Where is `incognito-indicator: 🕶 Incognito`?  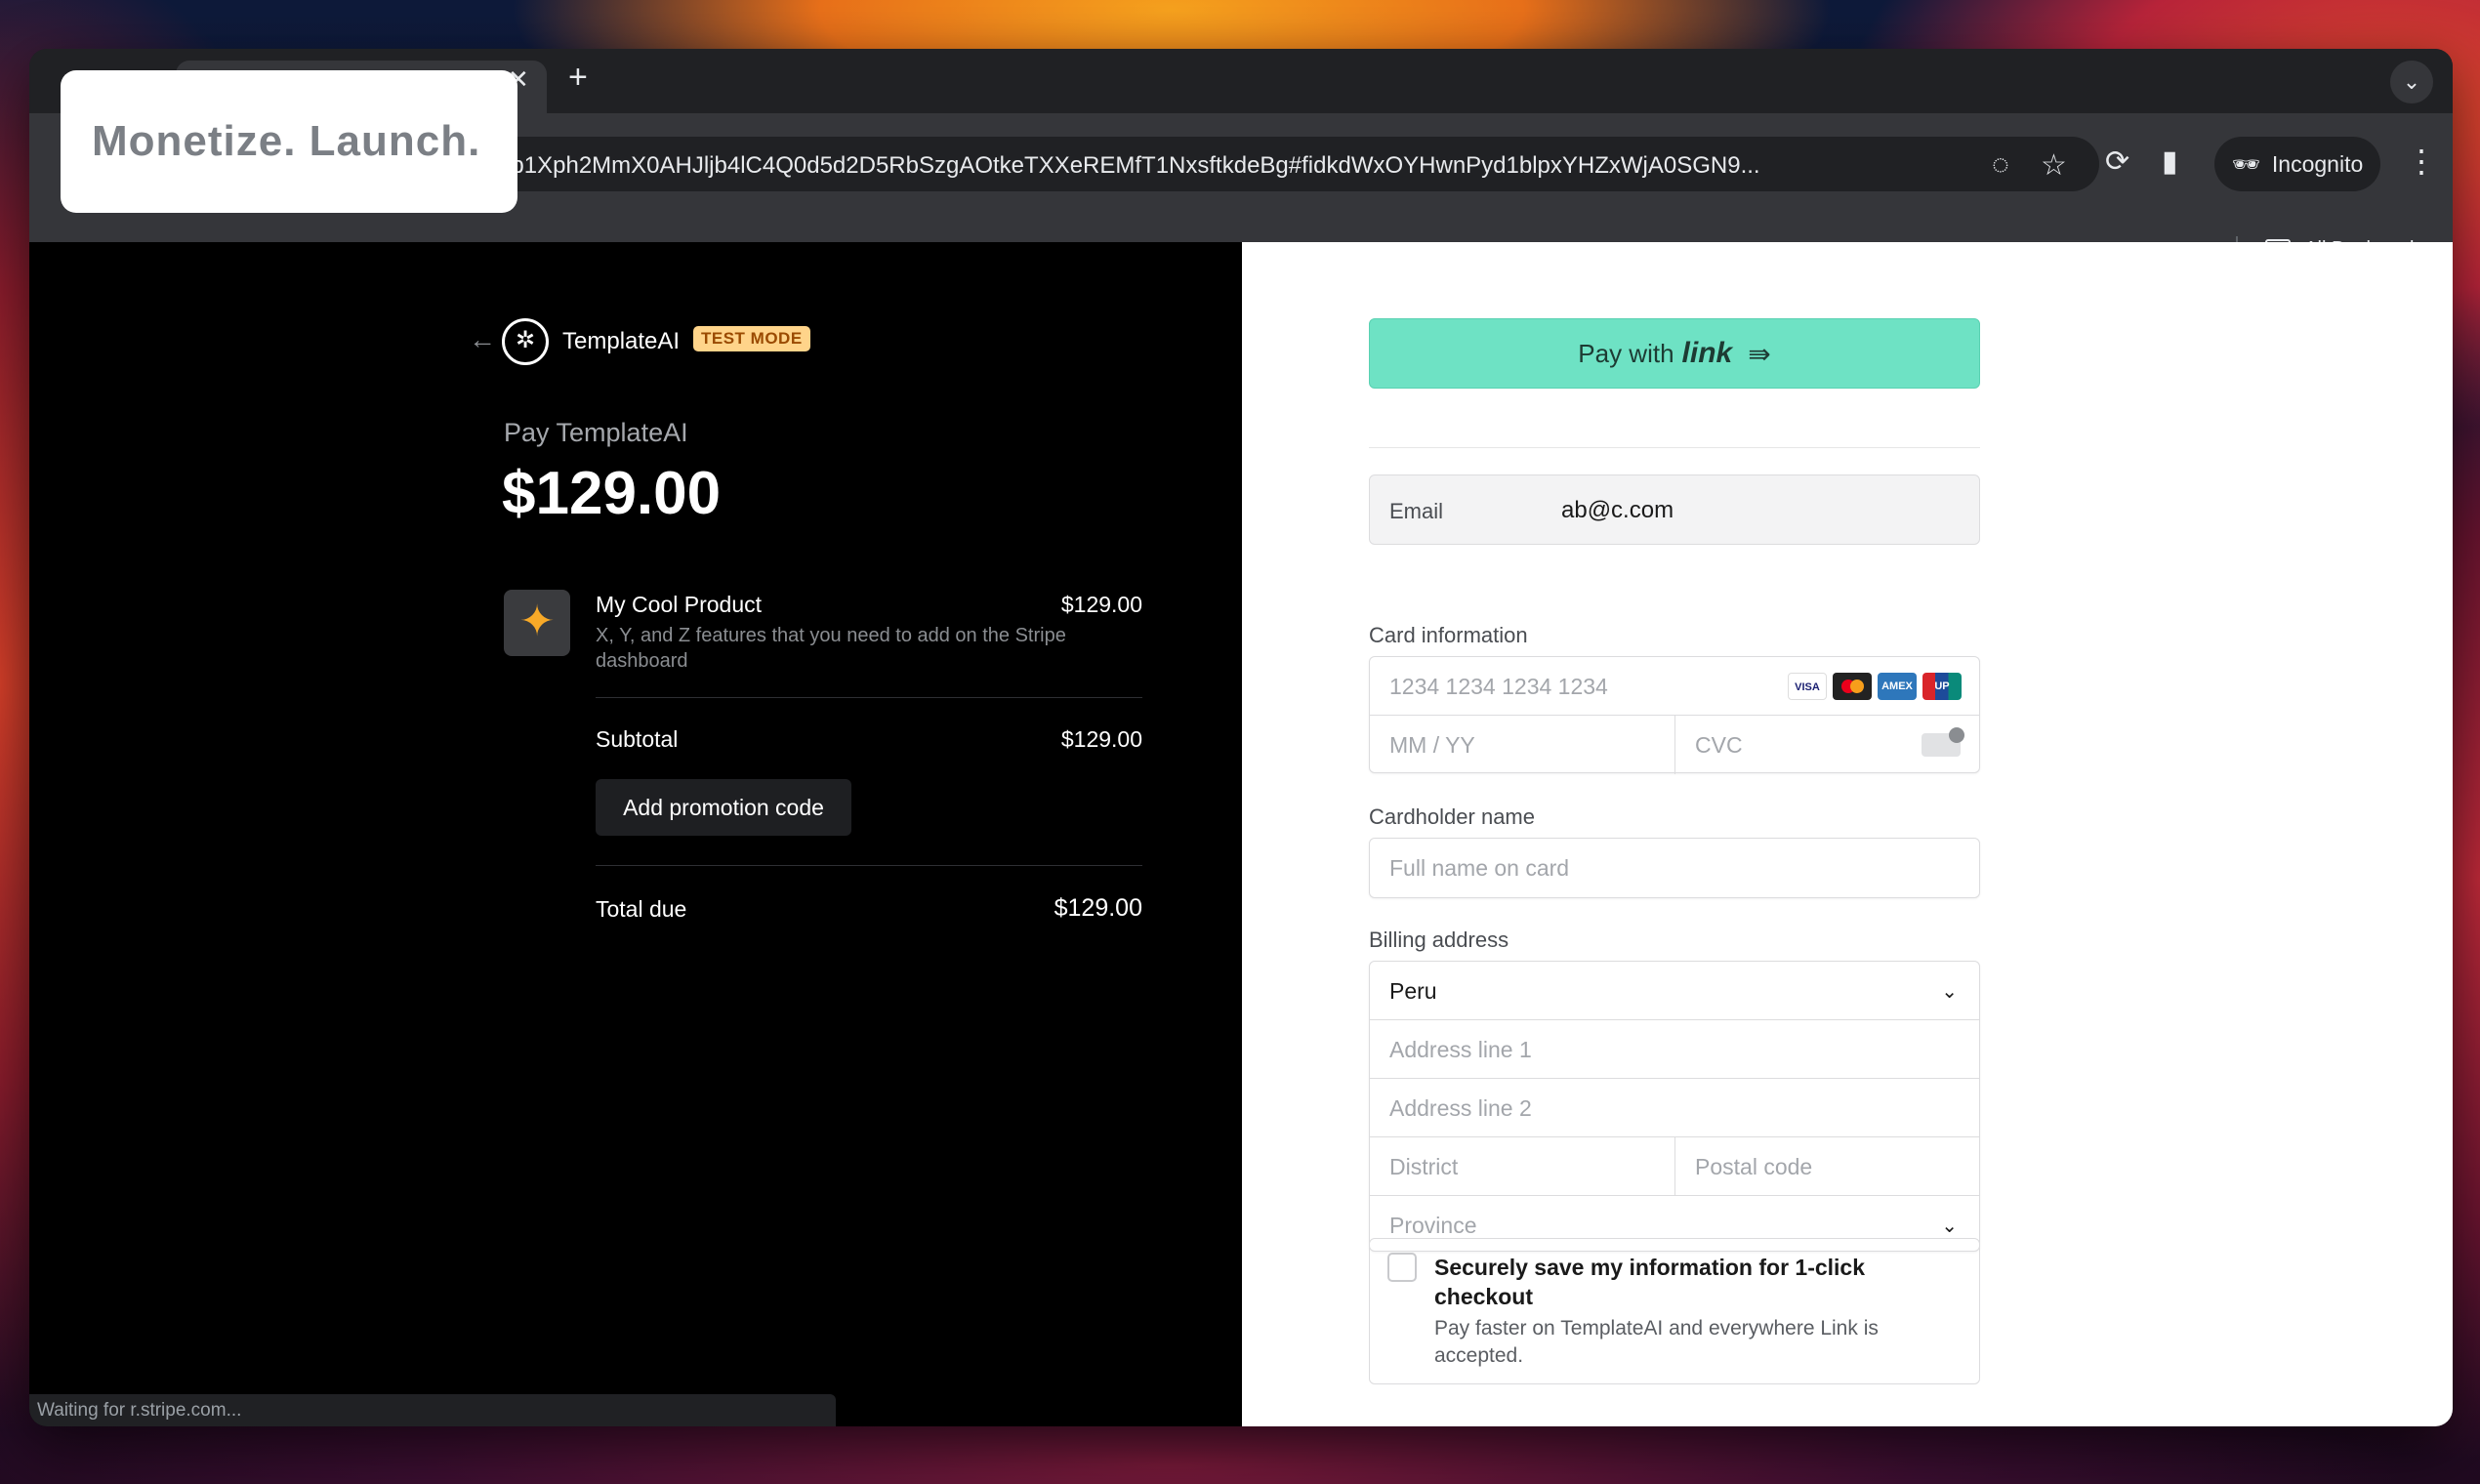
incognito-indicator: 🕶 Incognito is located at coordinates (2297, 164).